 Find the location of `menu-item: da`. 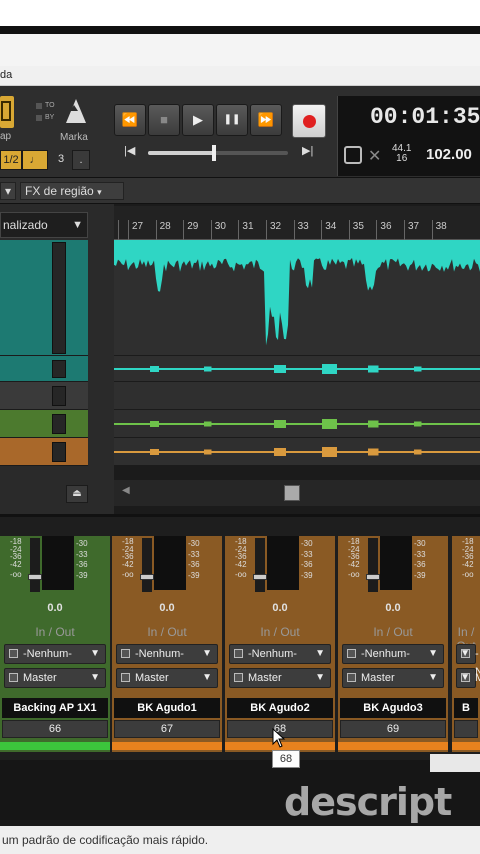

menu-item: da is located at coordinates (6, 75).